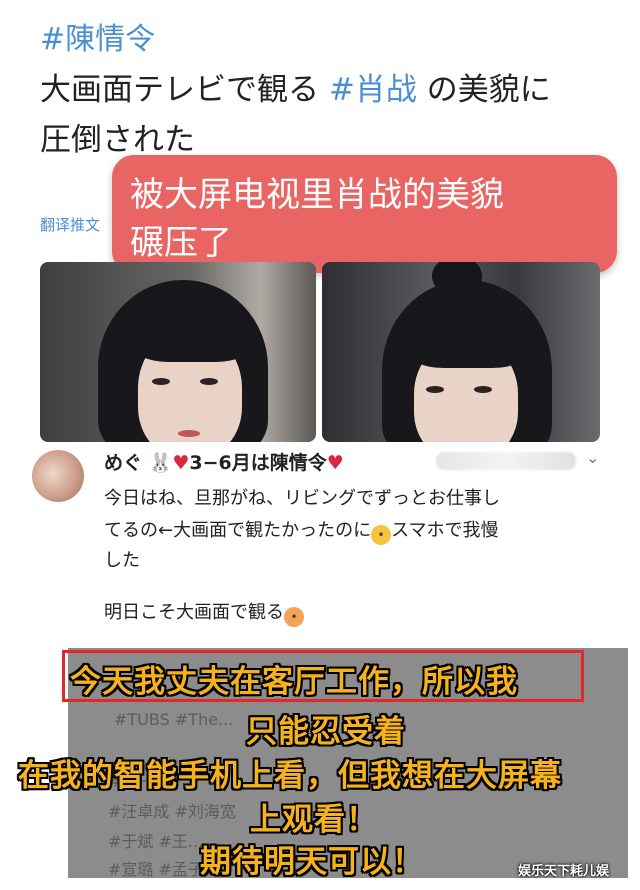 Image resolution: width=640 pixels, height=890 pixels. What do you see at coordinates (294, 682) in the screenshot?
I see `subtitle-line1: 今天我丈夫在客厅工作，所以我` at bounding box center [294, 682].